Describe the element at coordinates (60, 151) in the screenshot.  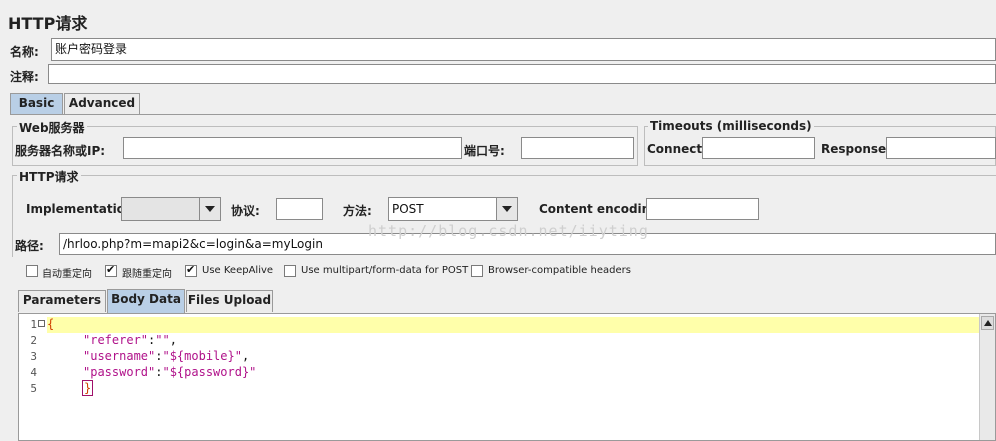
I see `server-name-label: 服务器名称或IP:` at that location.